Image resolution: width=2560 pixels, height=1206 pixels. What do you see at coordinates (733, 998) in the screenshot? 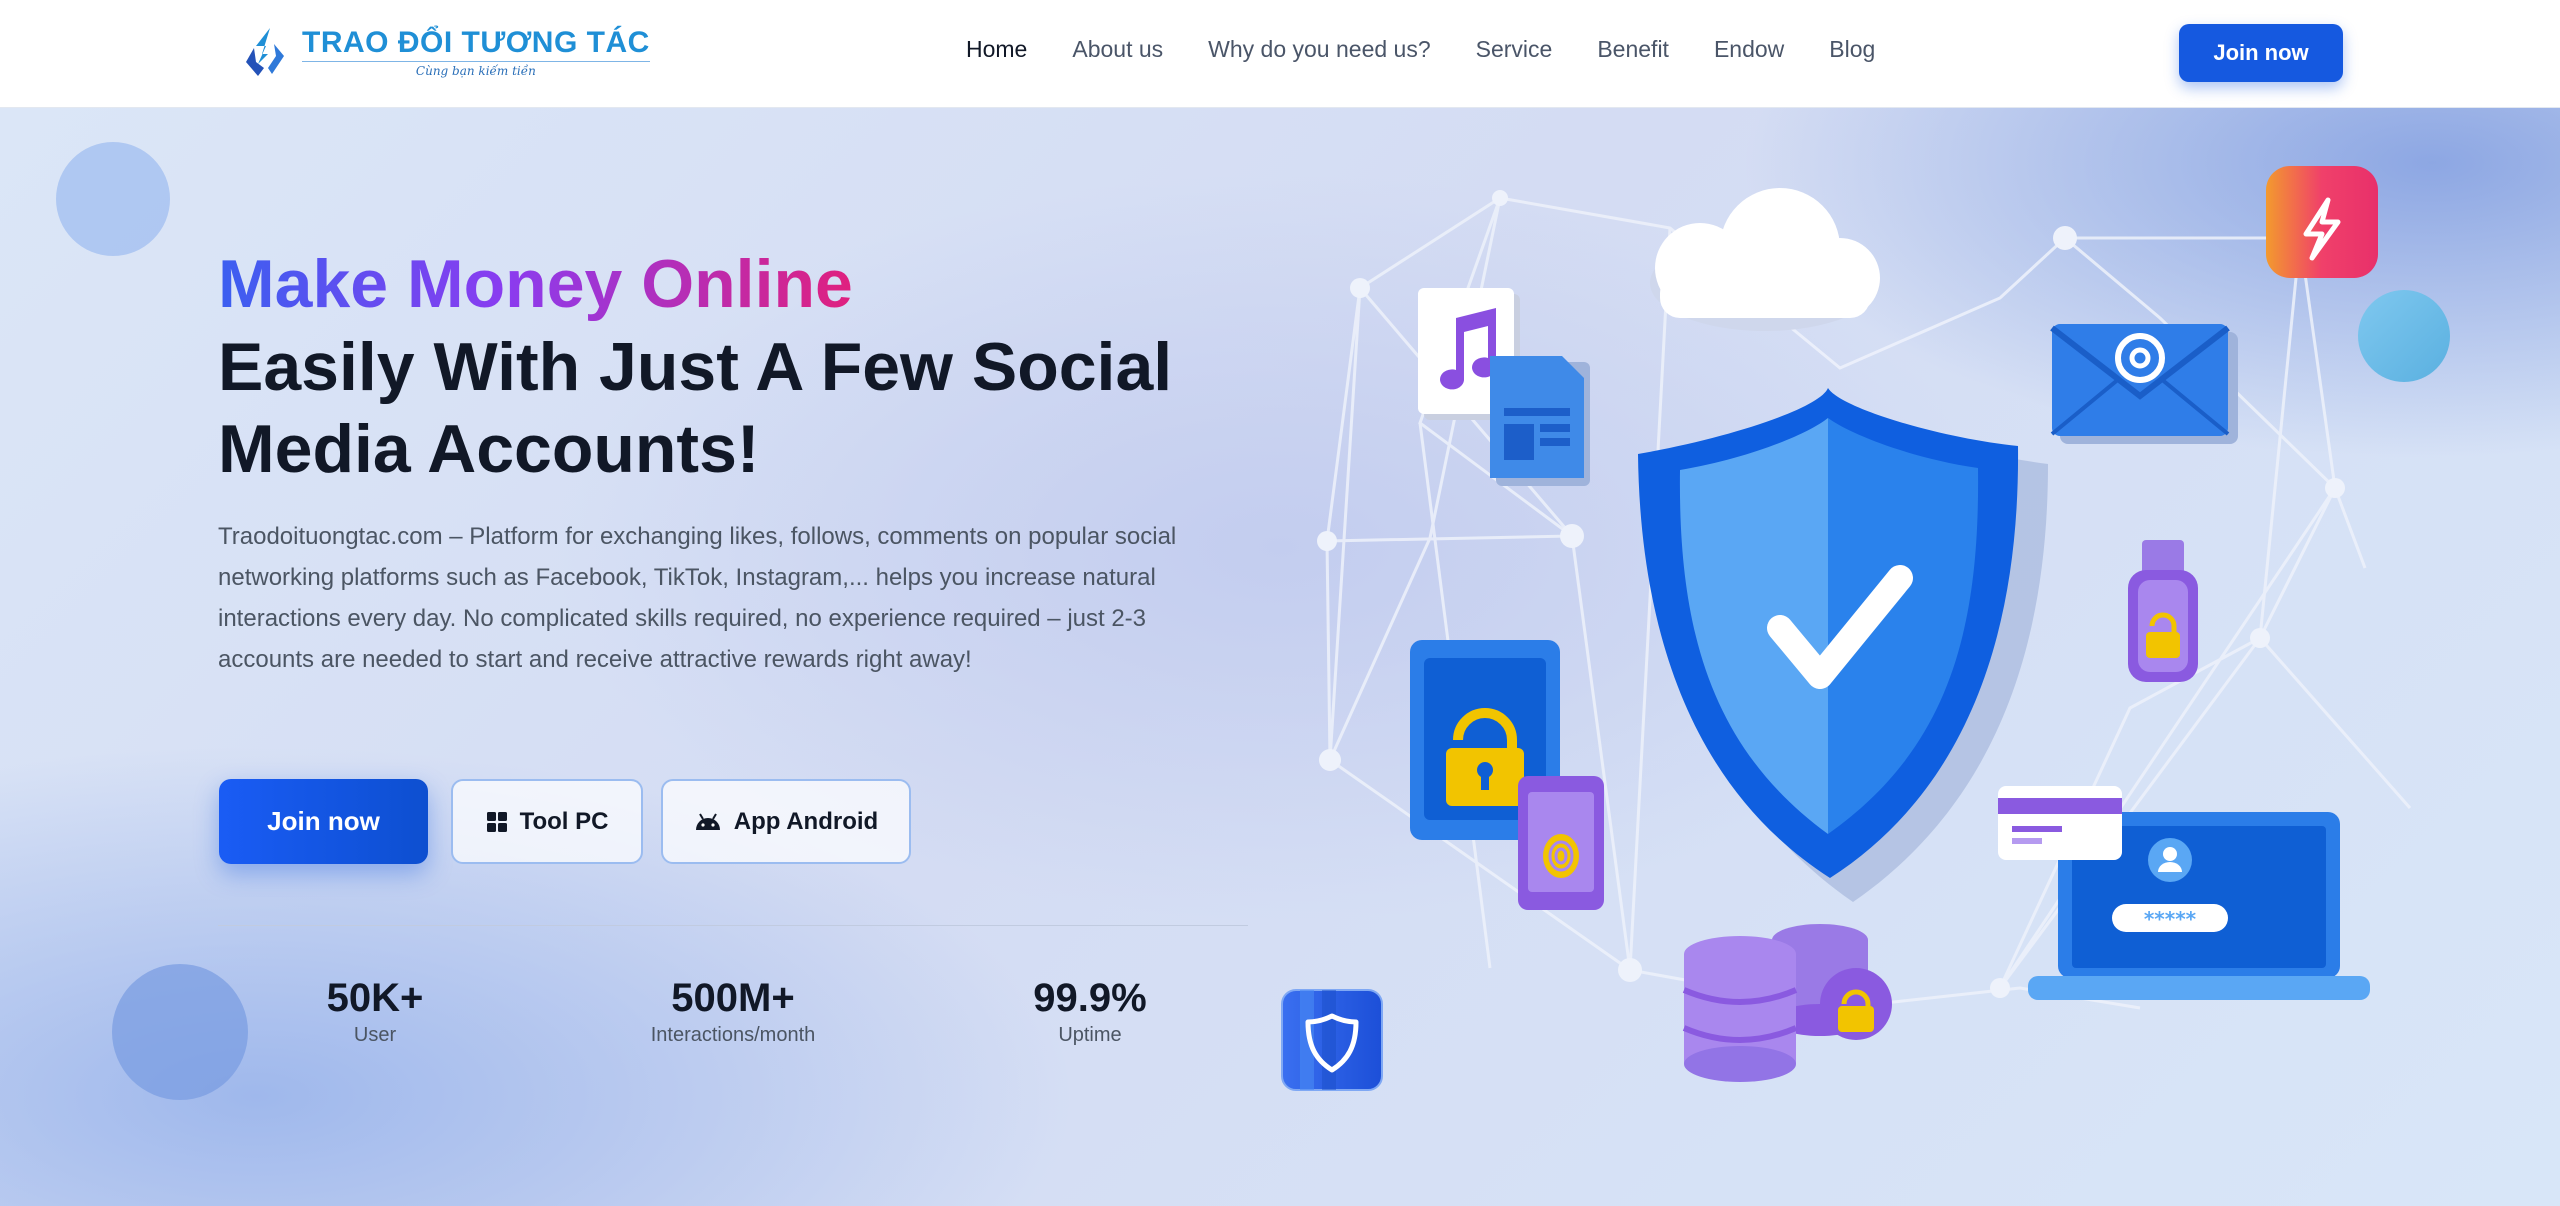
I see `stat-value: 500M+` at bounding box center [733, 998].